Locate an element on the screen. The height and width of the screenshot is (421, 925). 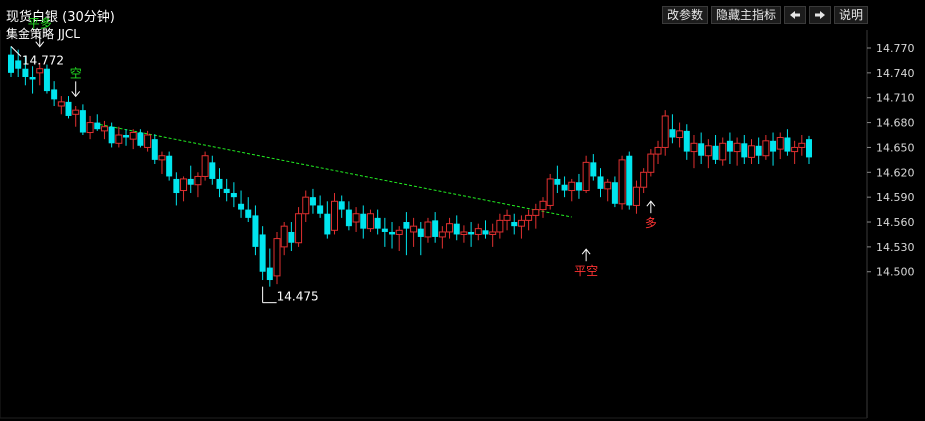
y-tick-label: 14.650 is located at coordinates (895, 147).